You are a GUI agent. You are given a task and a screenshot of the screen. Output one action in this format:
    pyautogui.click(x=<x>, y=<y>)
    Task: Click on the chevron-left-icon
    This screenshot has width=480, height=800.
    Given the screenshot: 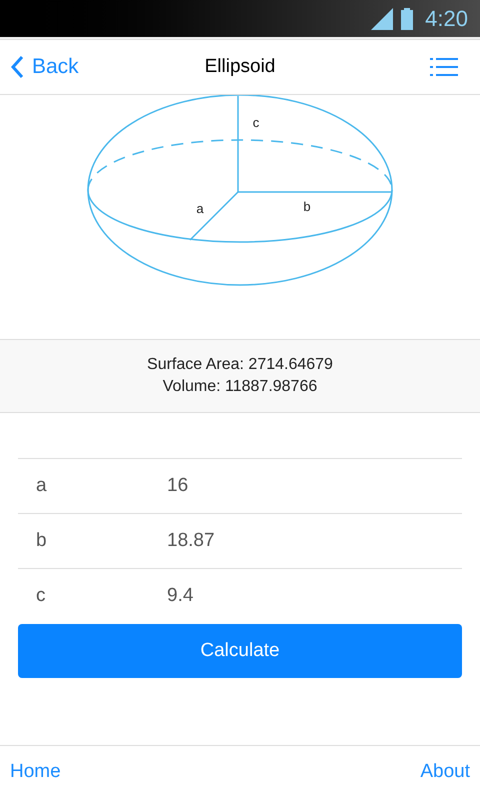 What is the action you would take?
    pyautogui.click(x=17, y=67)
    